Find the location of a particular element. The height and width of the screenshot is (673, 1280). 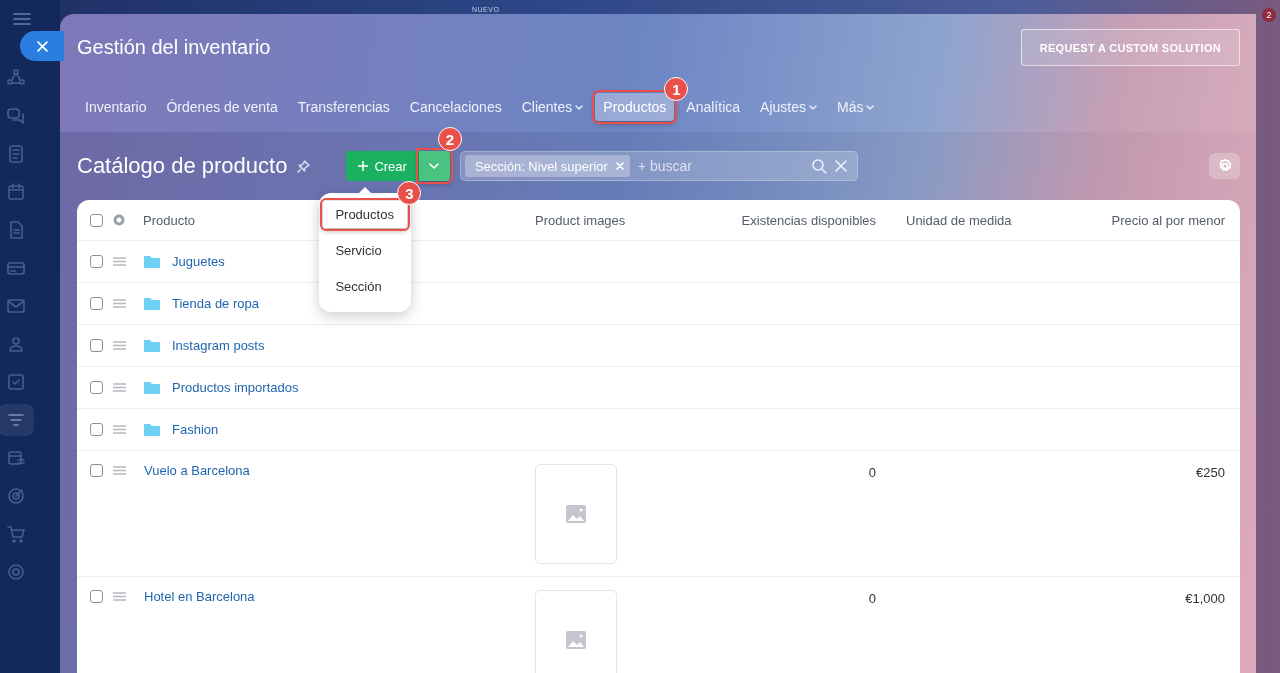

flow-icon is located at coordinates (16, 78).